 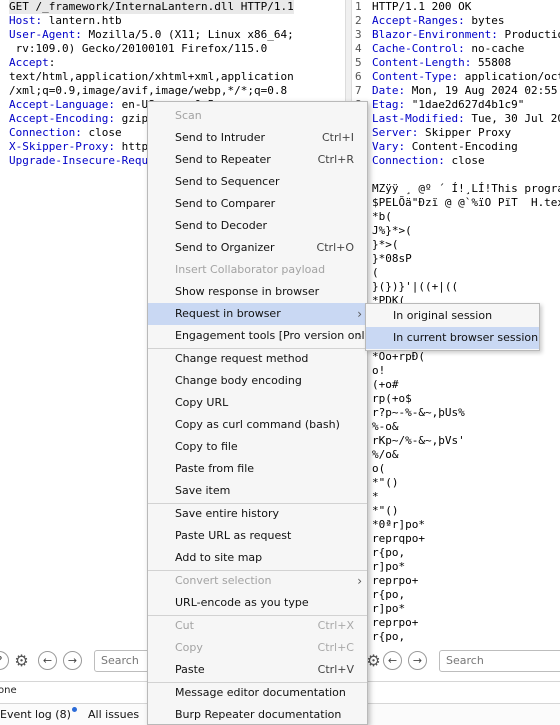 I want to click on response-header-name: Content-Type:, so click(x=415, y=76).